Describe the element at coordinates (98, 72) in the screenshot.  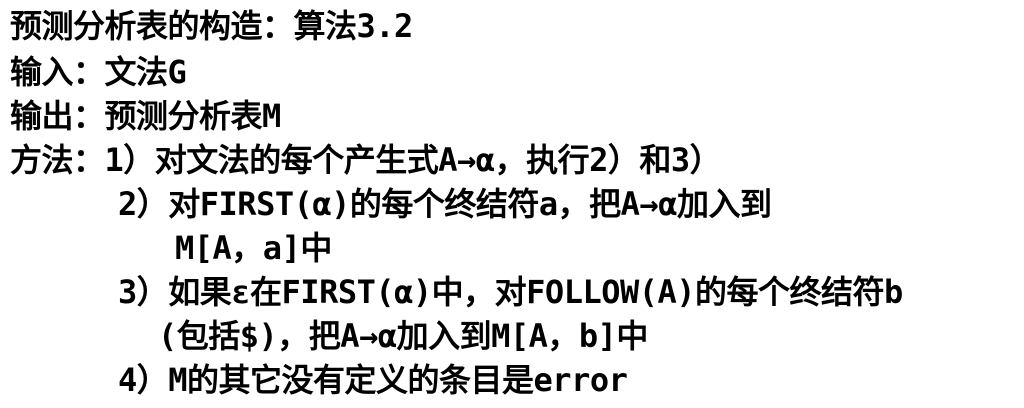
I see `input-line: 输入：文法G` at that location.